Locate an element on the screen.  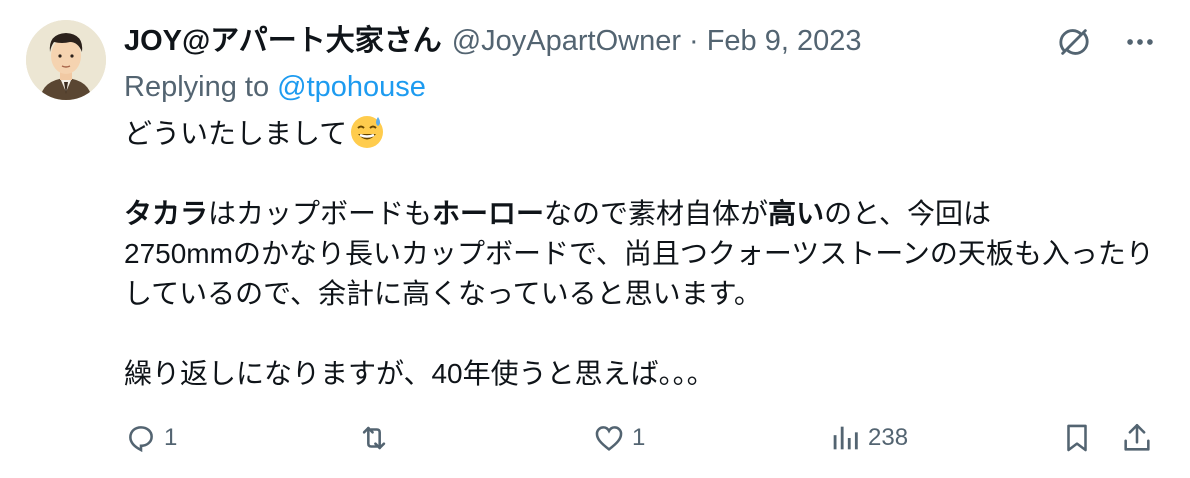
more-icon is located at coordinates (1140, 42).